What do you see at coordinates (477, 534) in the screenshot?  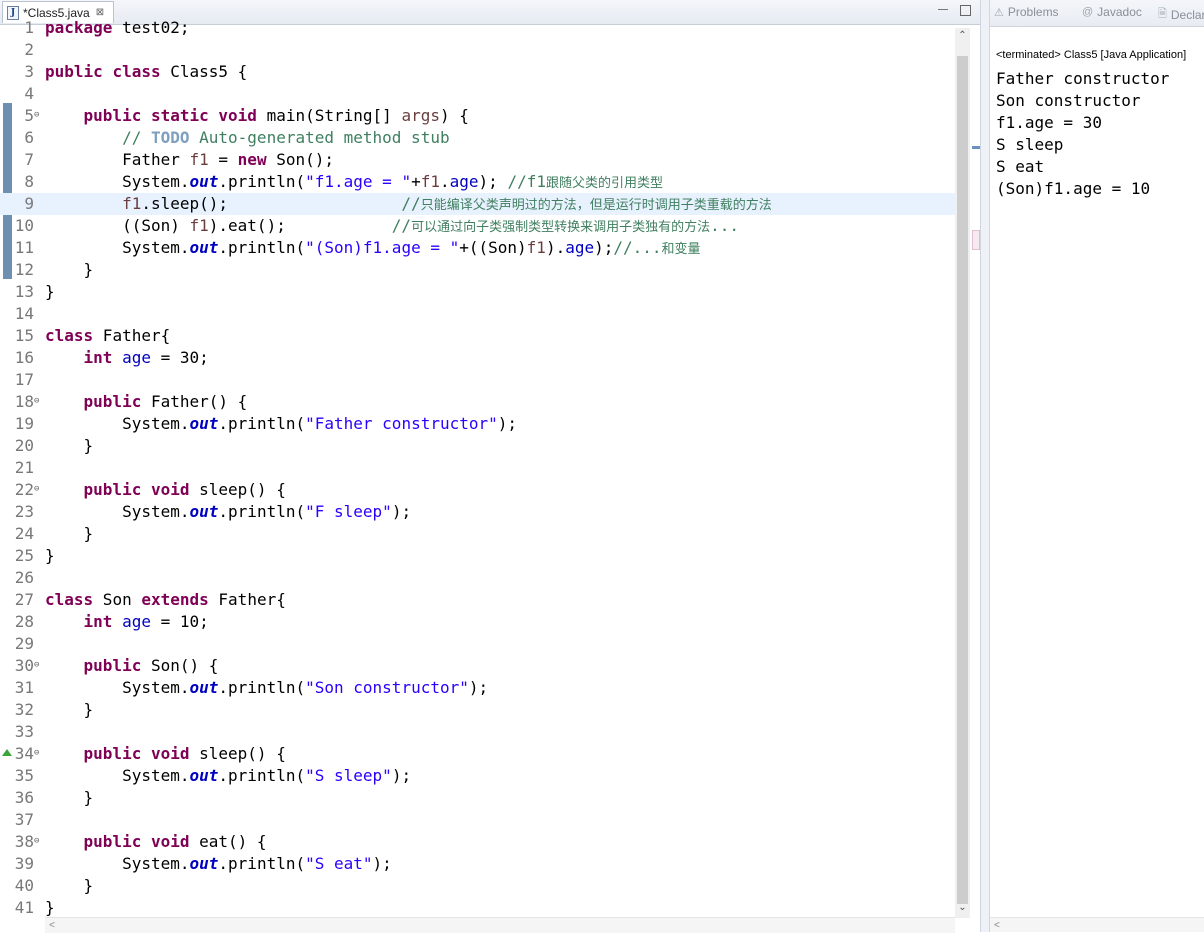 I see `code-line: 24 }` at bounding box center [477, 534].